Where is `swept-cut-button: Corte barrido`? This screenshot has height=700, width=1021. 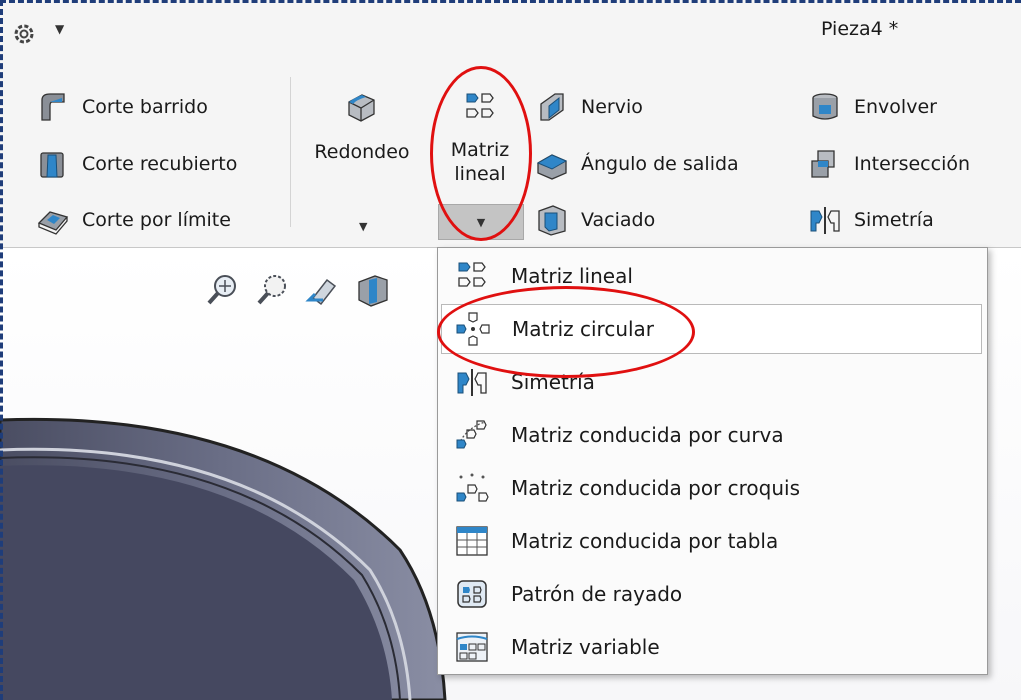 swept-cut-button: Corte barrido is located at coordinates (122, 107).